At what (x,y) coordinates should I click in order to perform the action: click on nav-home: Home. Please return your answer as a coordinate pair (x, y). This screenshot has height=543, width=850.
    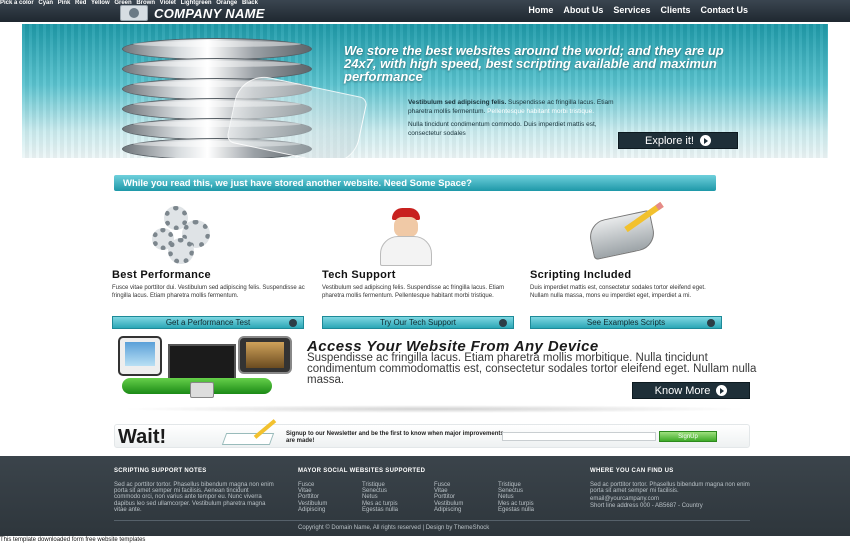
    Looking at the image, I should click on (540, 10).